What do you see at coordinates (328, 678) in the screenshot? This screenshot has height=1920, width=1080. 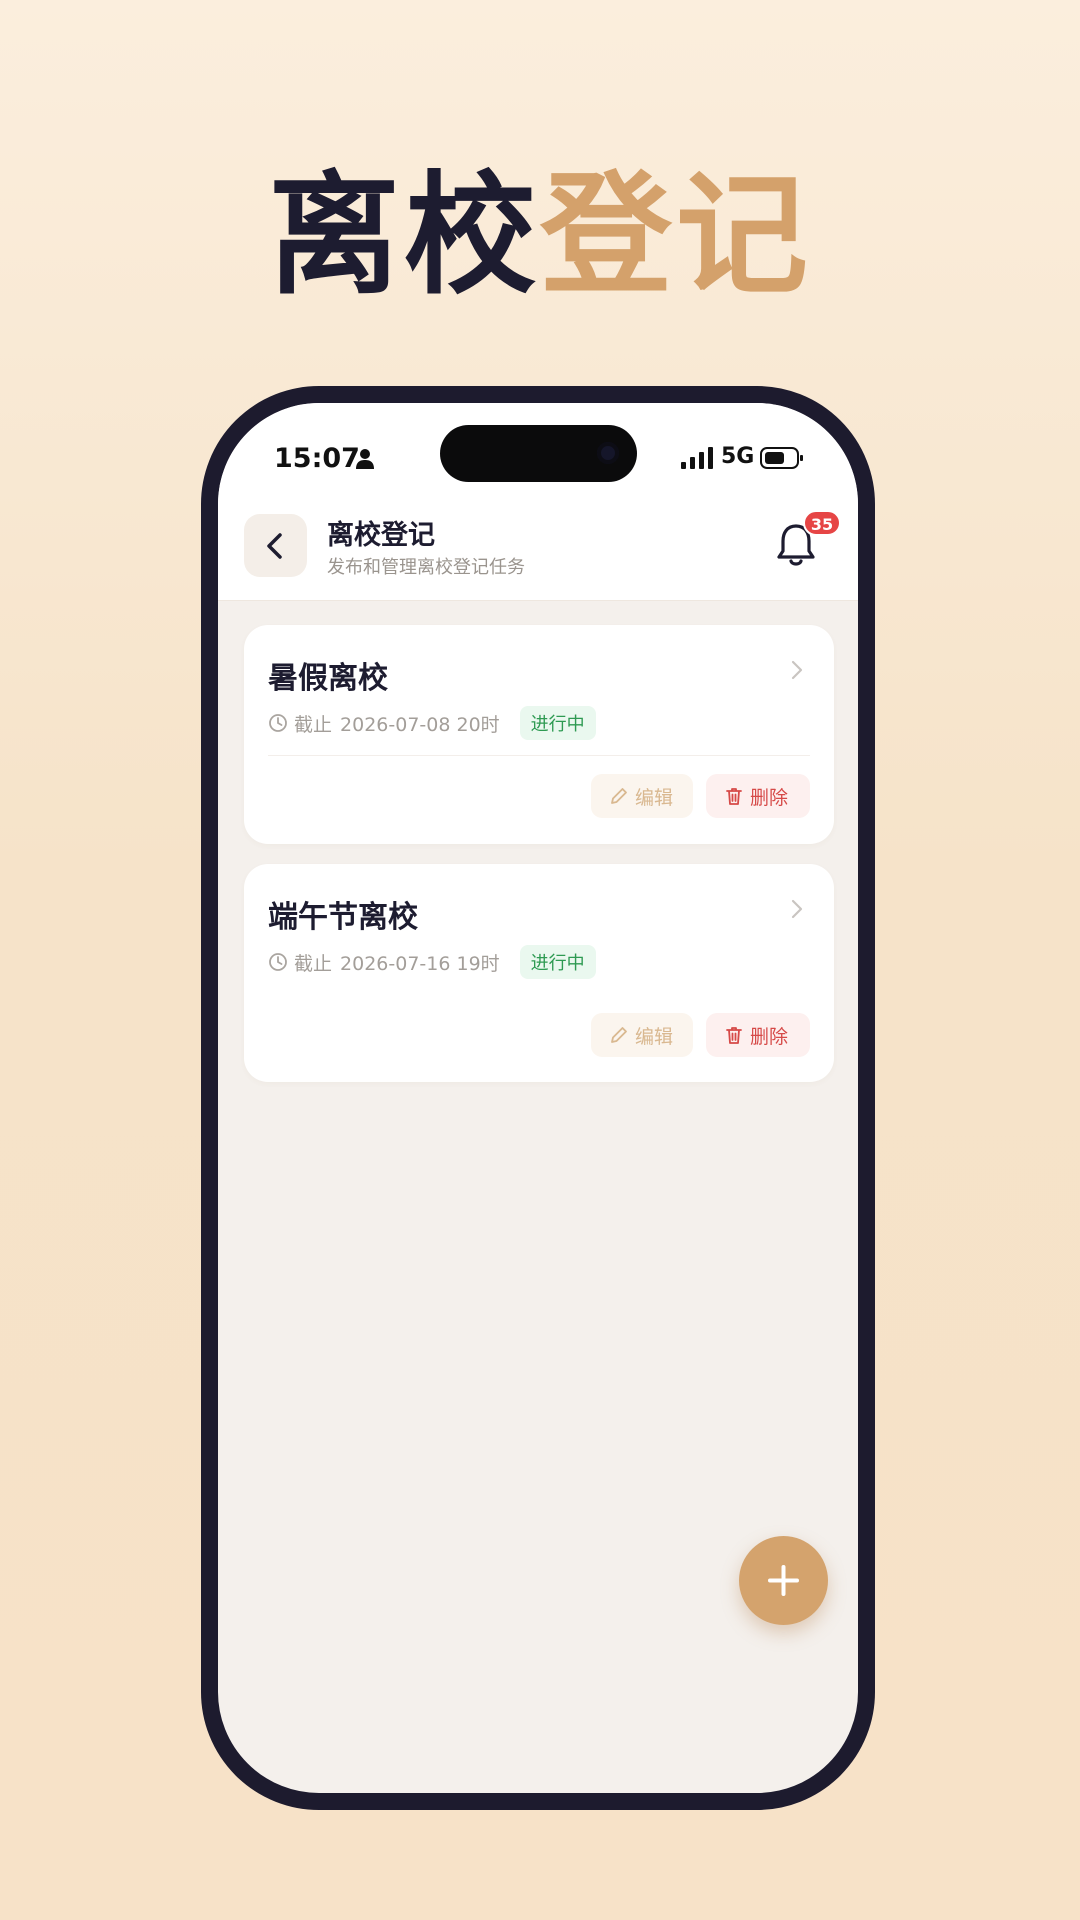 I see `task-title: 暑假离校` at bounding box center [328, 678].